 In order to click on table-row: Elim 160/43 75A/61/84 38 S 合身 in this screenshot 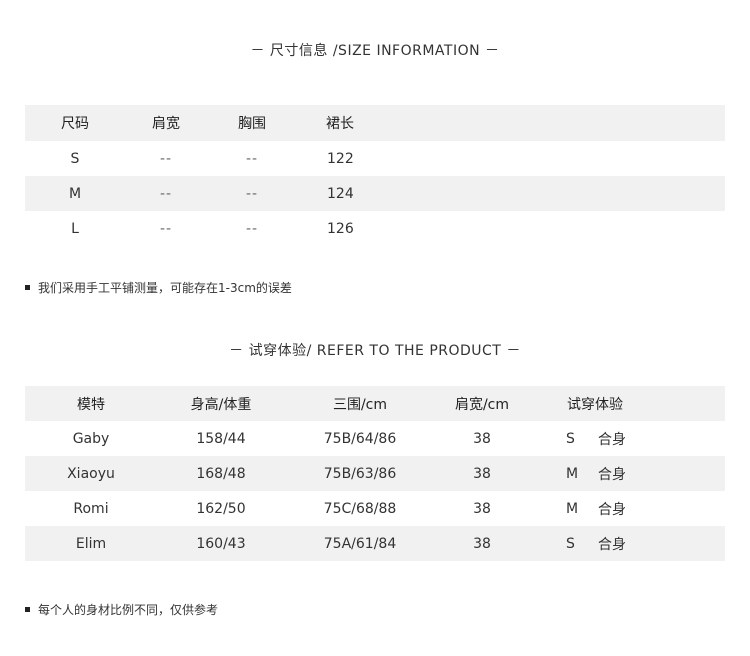, I will do `click(375, 543)`.